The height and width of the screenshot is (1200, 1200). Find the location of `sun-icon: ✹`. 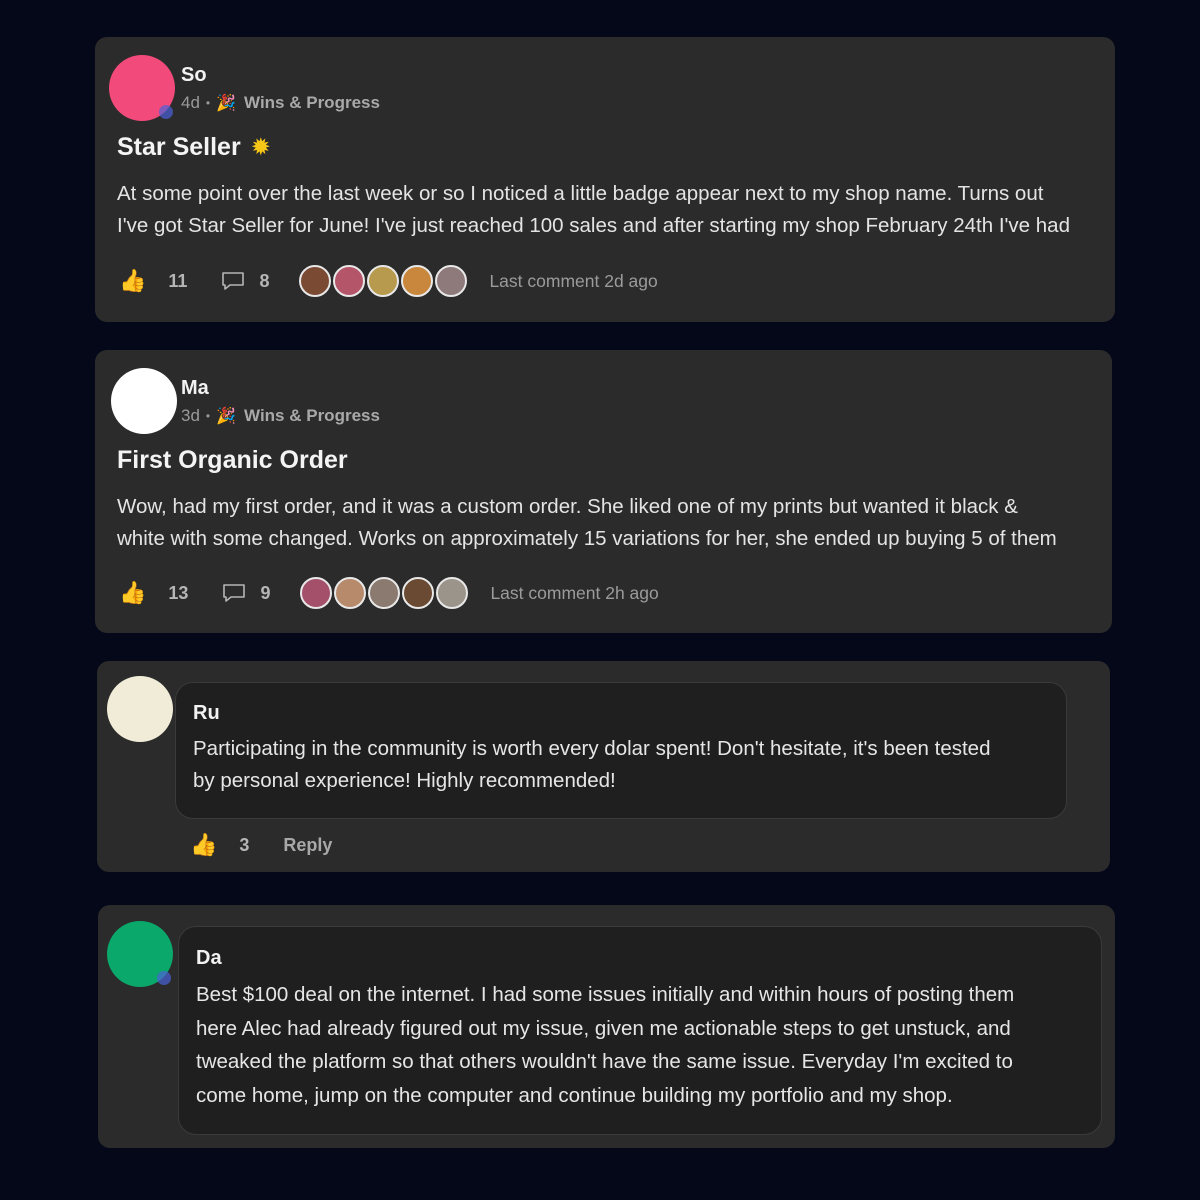

sun-icon: ✹ is located at coordinates (260, 147).